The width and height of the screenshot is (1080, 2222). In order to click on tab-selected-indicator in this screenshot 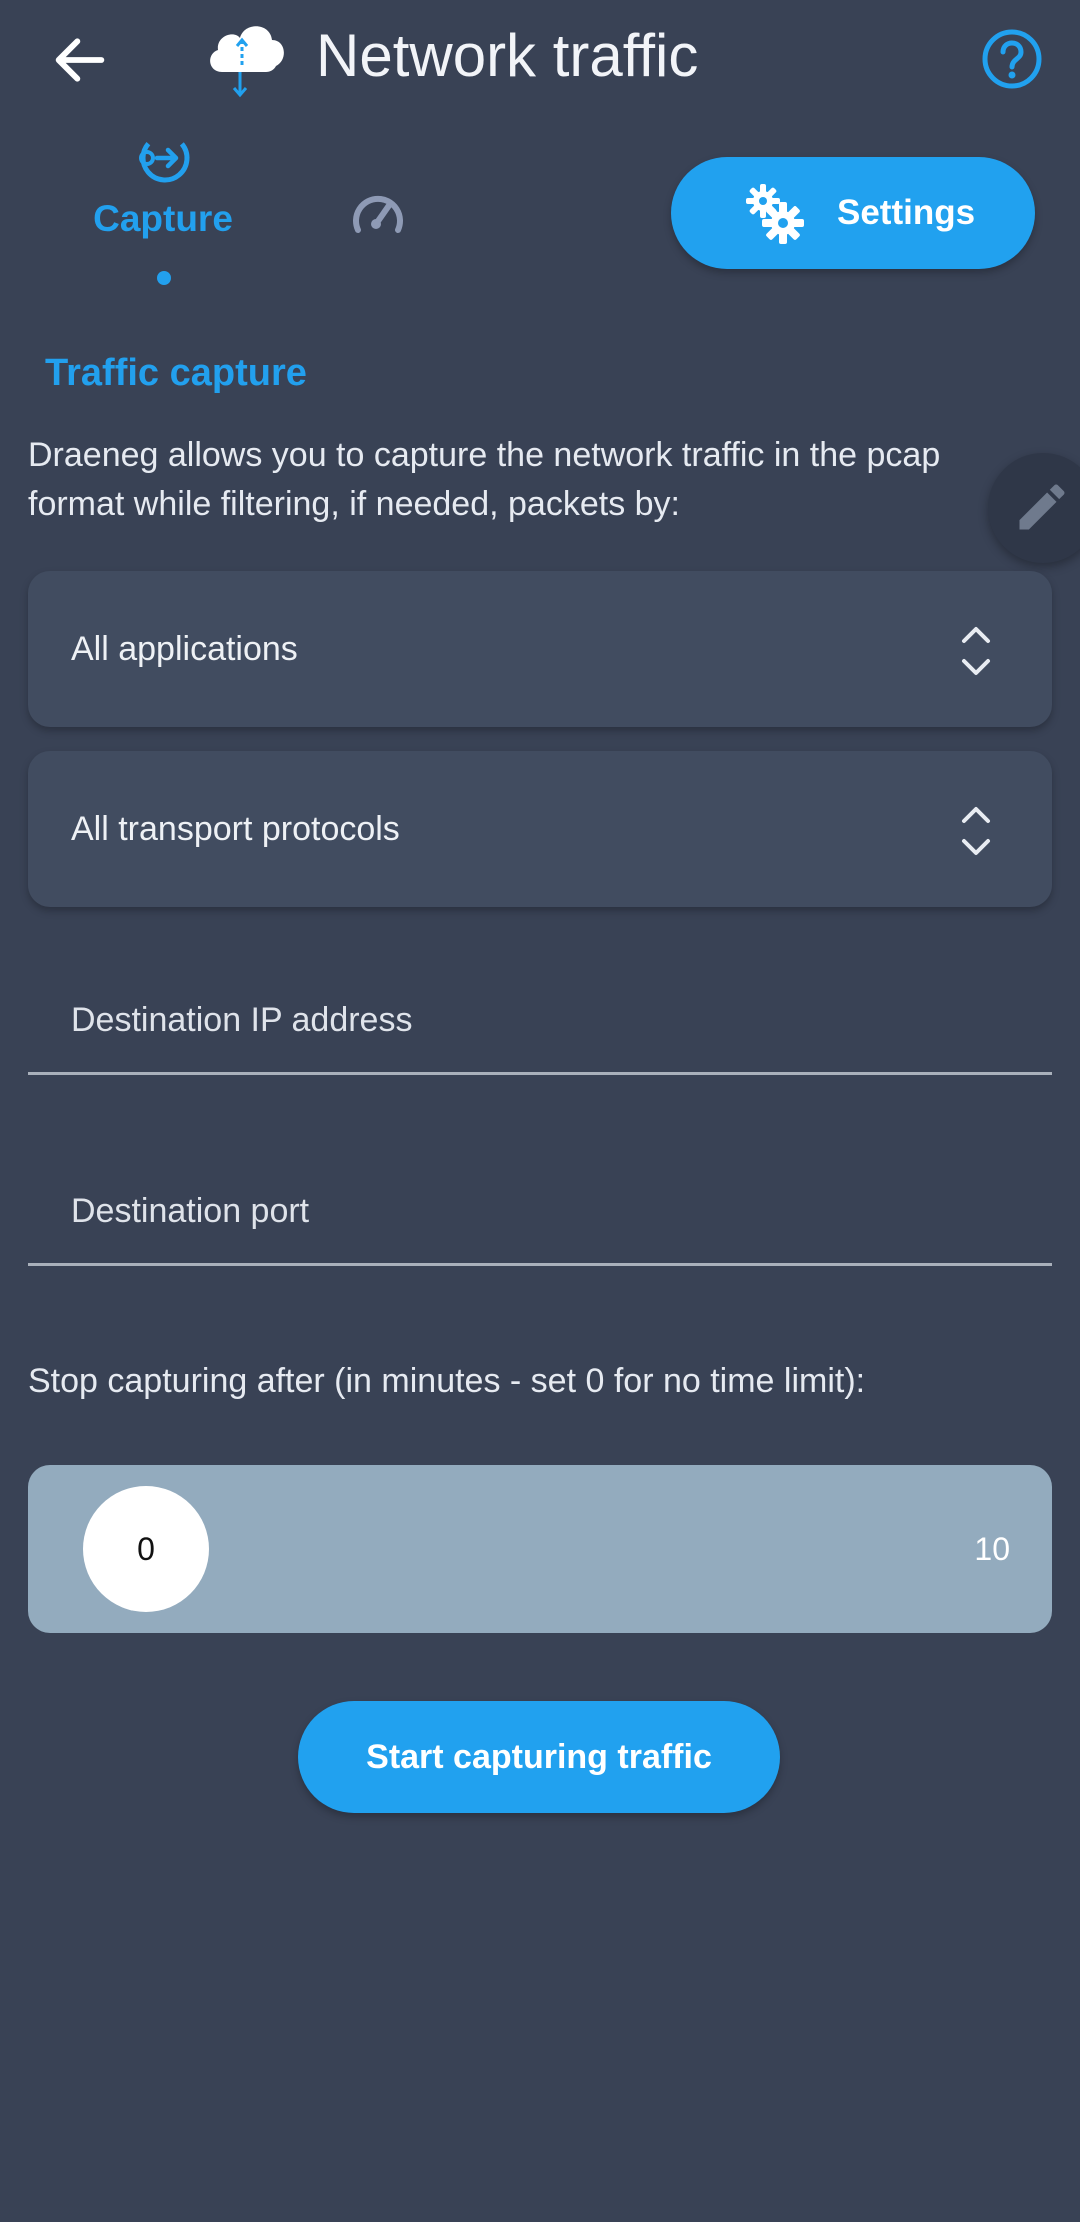, I will do `click(164, 278)`.